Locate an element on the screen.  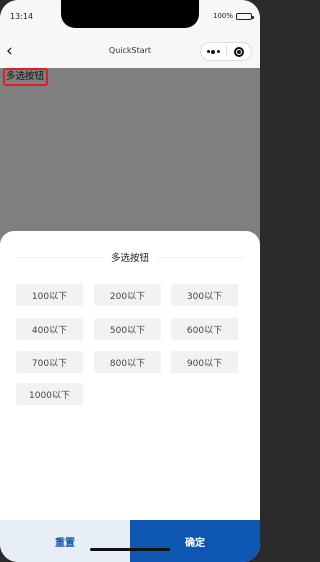
status-time: 13:14 is located at coordinates (22, 16).